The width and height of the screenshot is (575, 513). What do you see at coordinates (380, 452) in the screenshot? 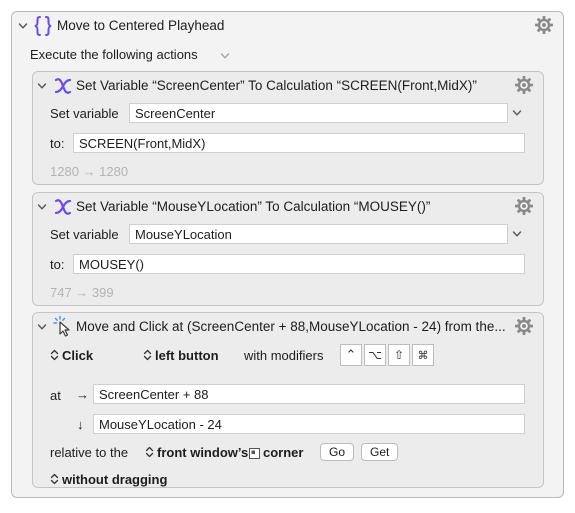
I see `get-button: Get` at bounding box center [380, 452].